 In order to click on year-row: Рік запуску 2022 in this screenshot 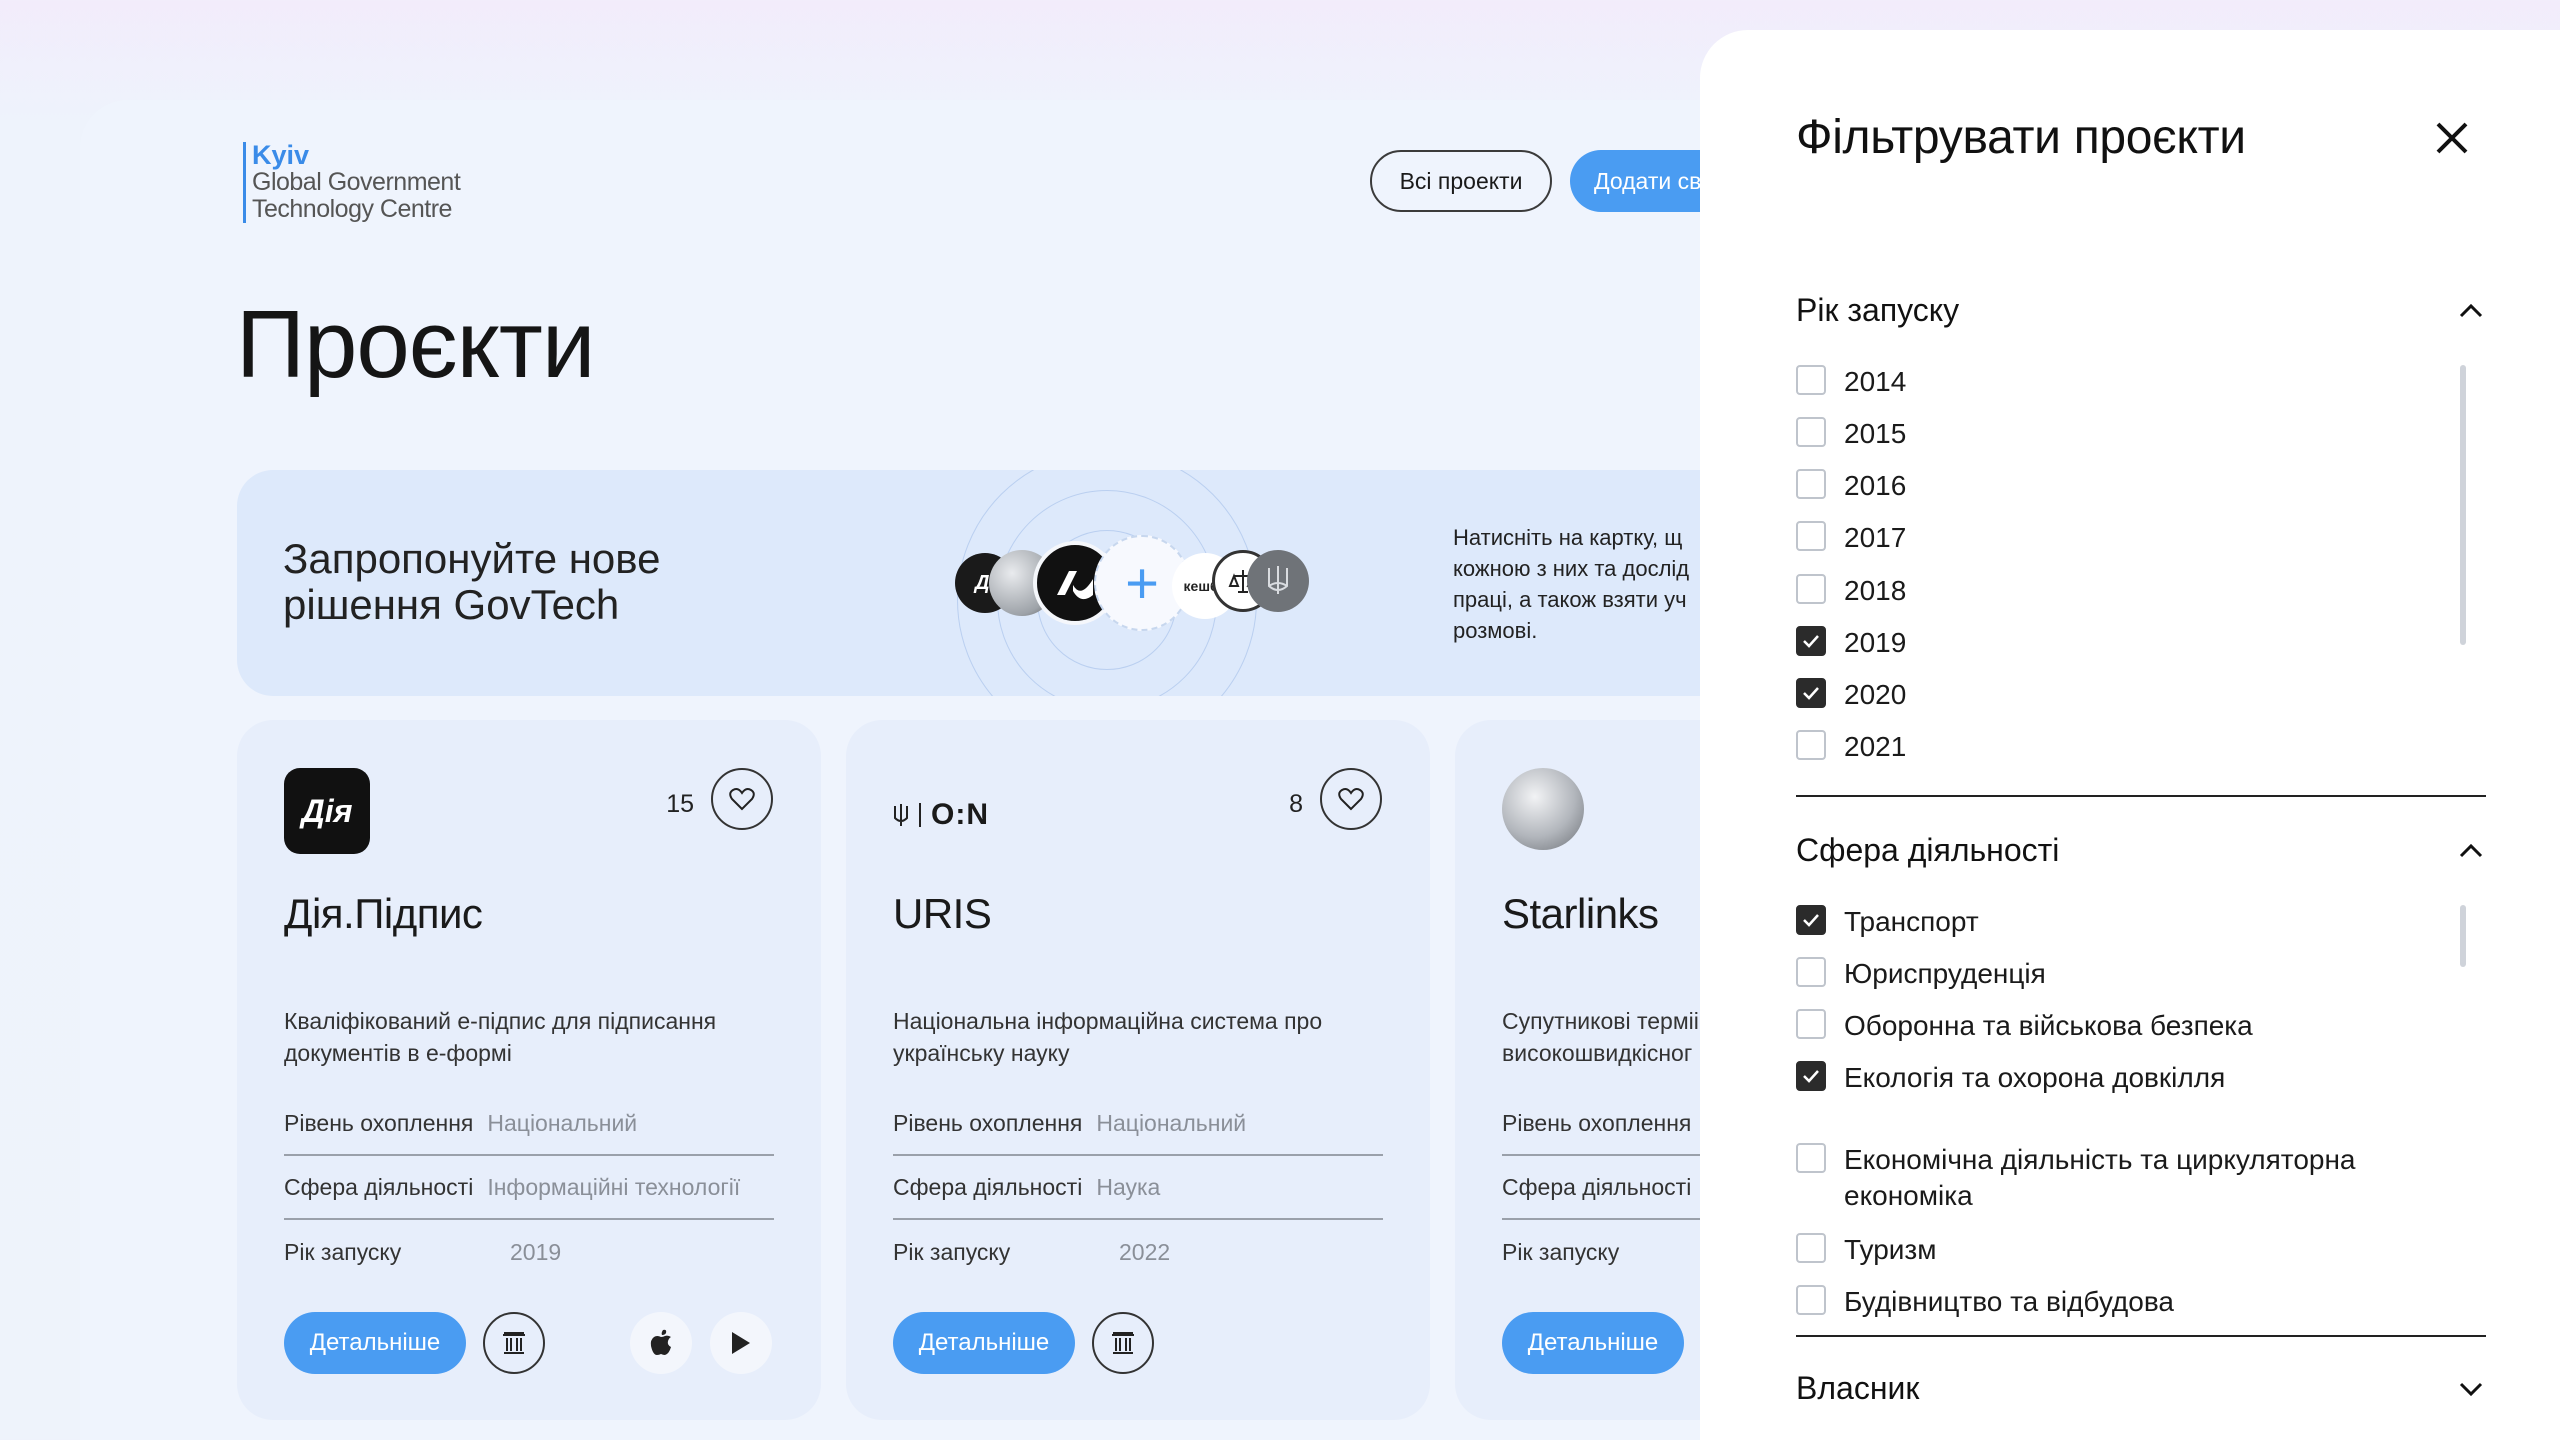, I will do `click(1032, 1251)`.